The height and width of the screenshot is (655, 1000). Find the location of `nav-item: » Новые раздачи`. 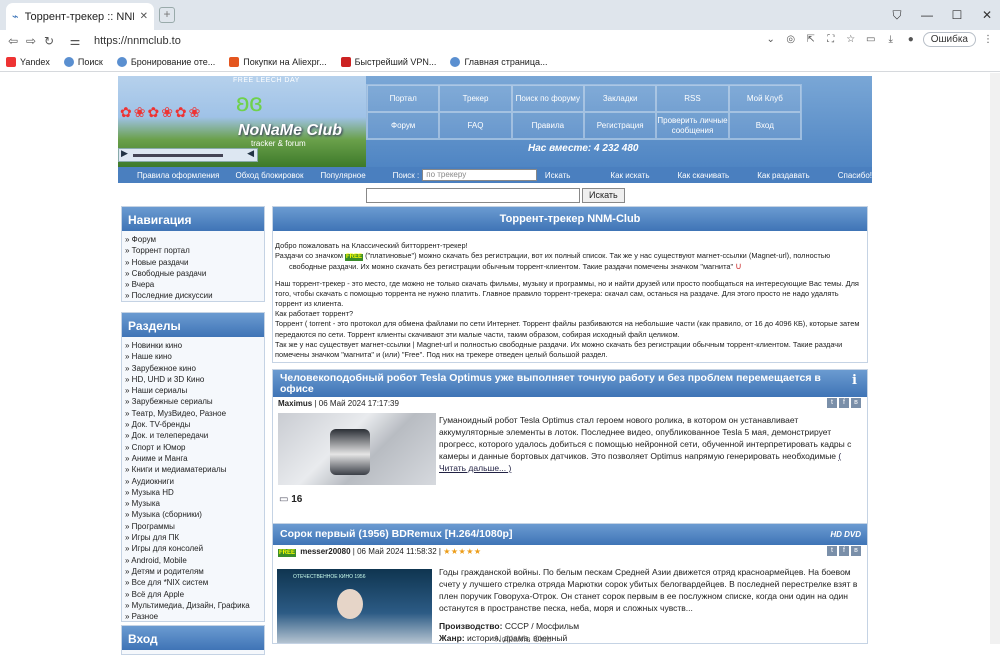

nav-item: » Новые раздачи is located at coordinates (194, 262).